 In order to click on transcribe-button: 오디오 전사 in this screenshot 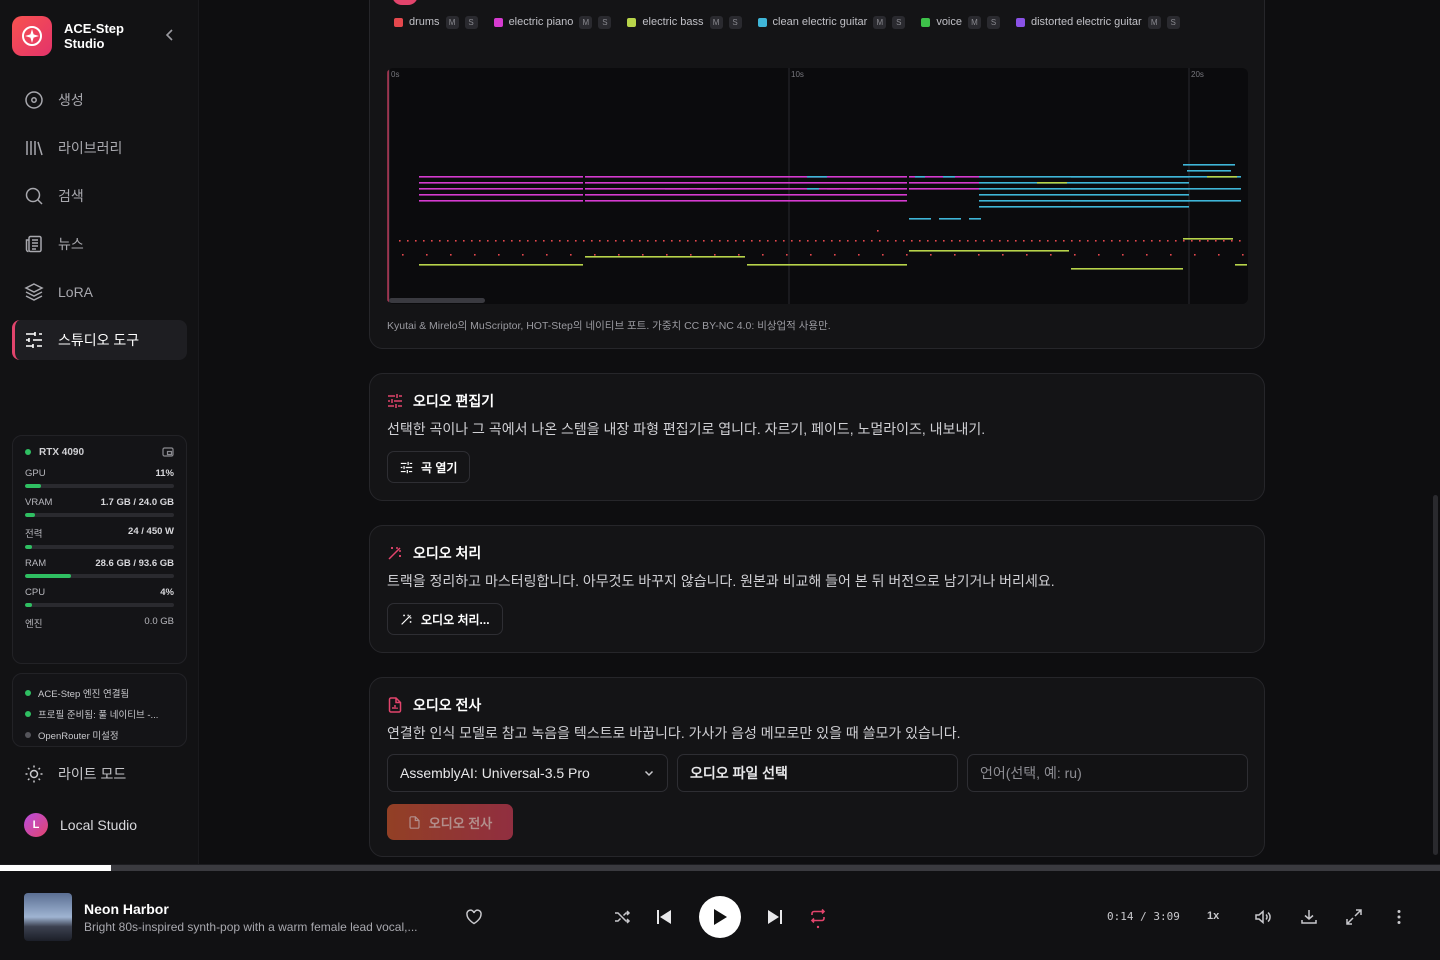, I will do `click(450, 822)`.